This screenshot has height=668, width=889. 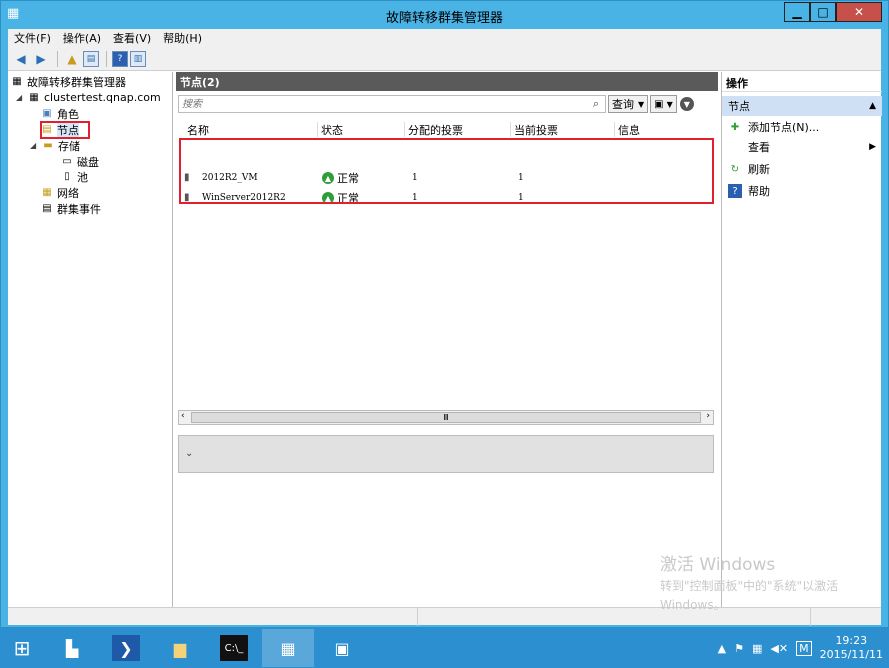 I want to click on tree-item-label: 池, so click(x=82, y=177).